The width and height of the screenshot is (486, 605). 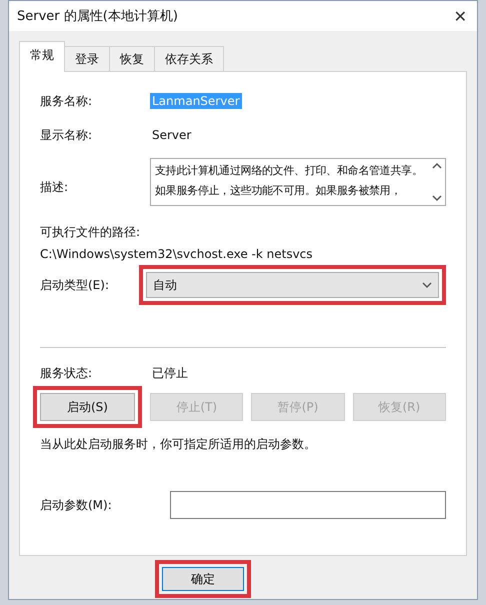 I want to click on field-label: 服务状态:, so click(x=67, y=373).